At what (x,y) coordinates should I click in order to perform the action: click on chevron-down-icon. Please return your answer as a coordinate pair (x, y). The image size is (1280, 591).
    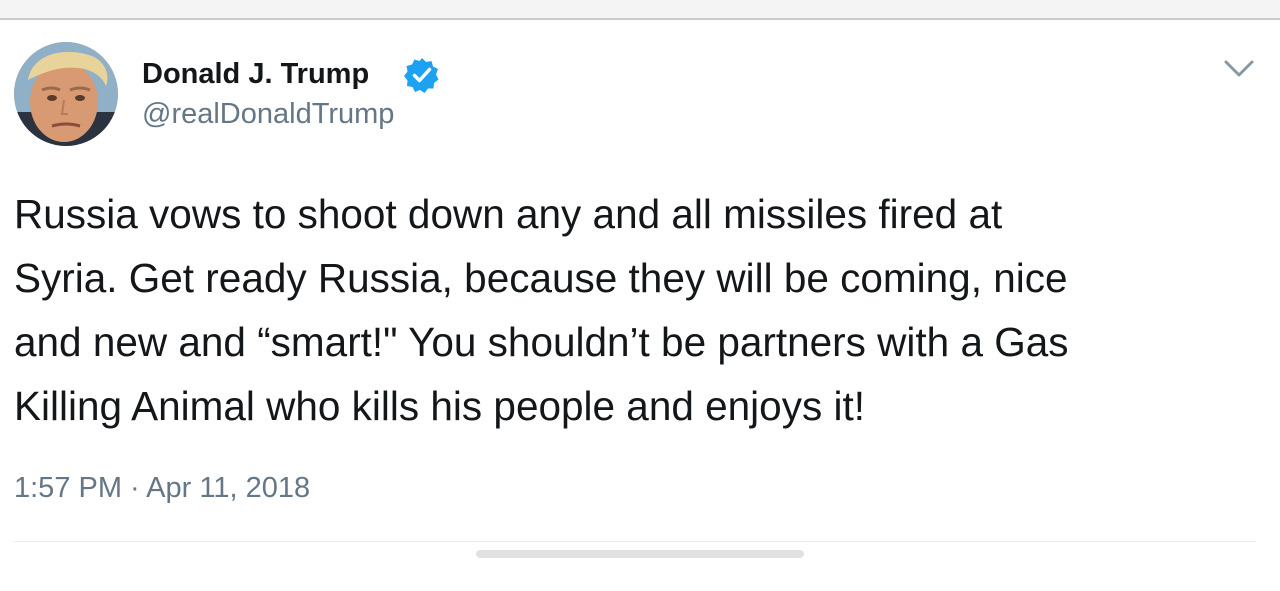
    Looking at the image, I should click on (1239, 68).